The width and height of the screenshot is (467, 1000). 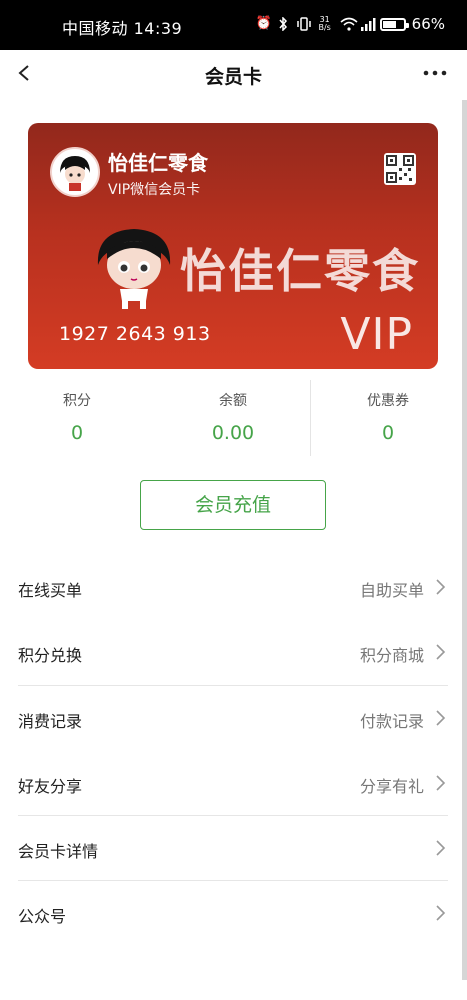 What do you see at coordinates (428, 24) in the screenshot?
I see `battery-percent: 66%` at bounding box center [428, 24].